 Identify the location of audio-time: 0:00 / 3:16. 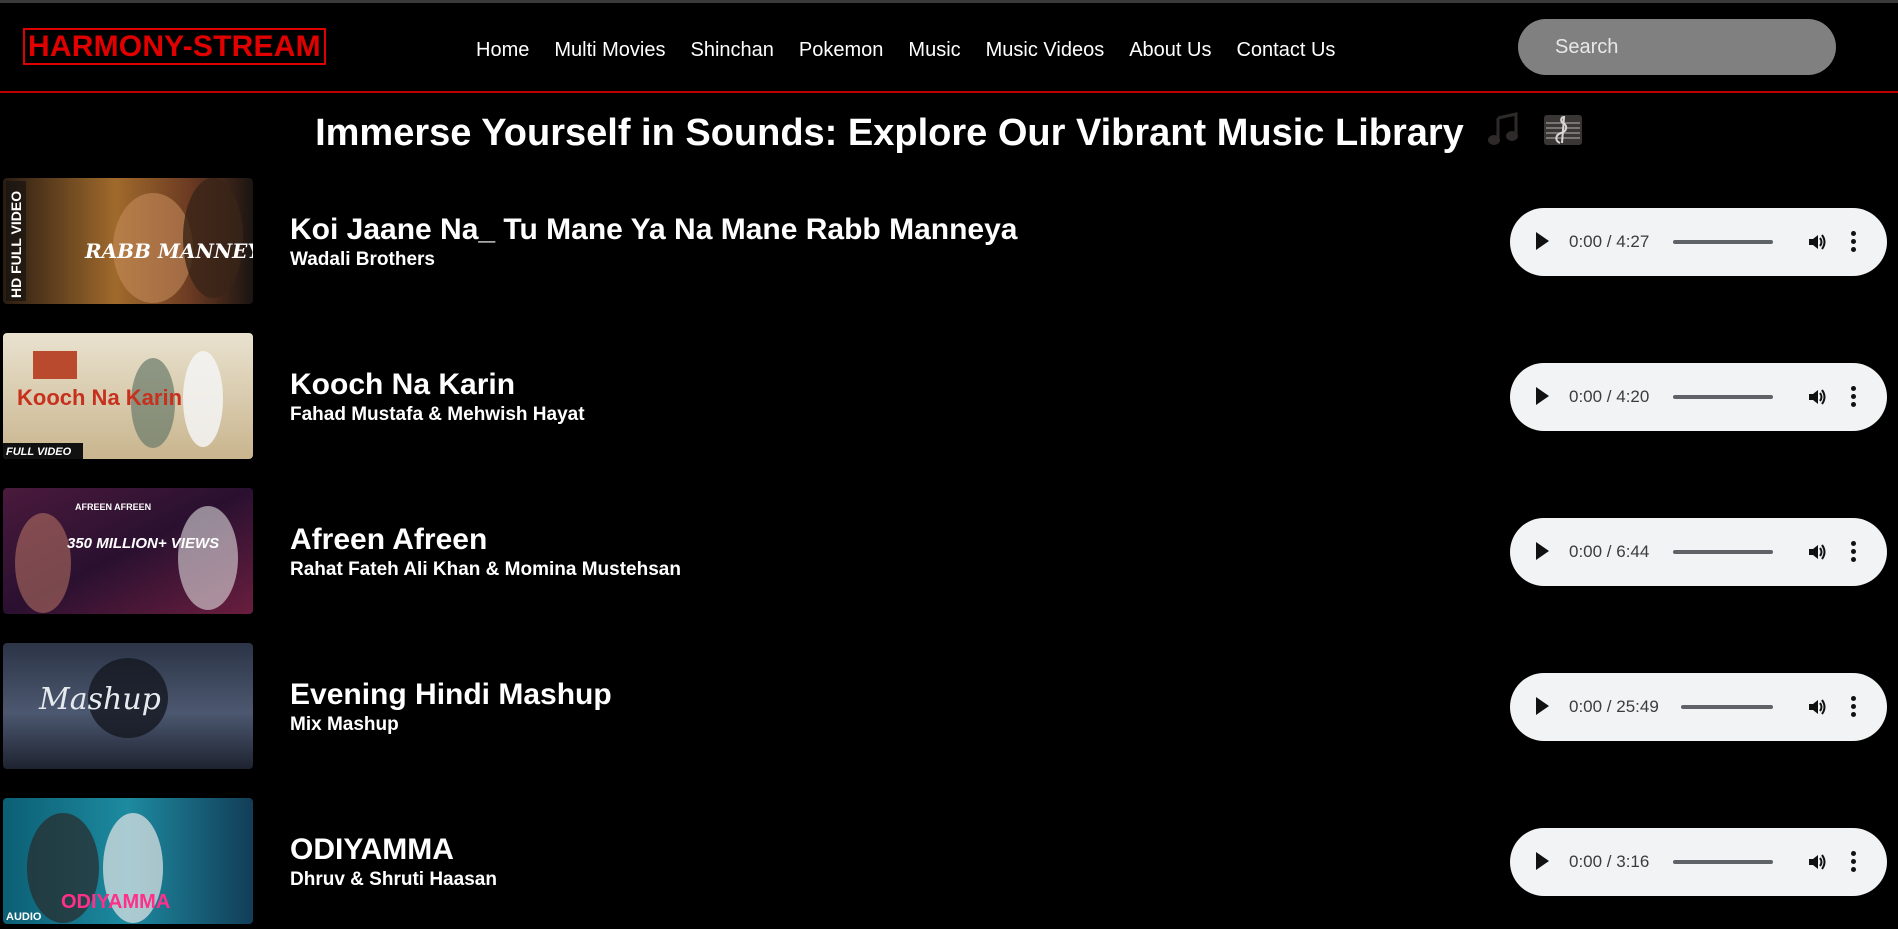
(1609, 861).